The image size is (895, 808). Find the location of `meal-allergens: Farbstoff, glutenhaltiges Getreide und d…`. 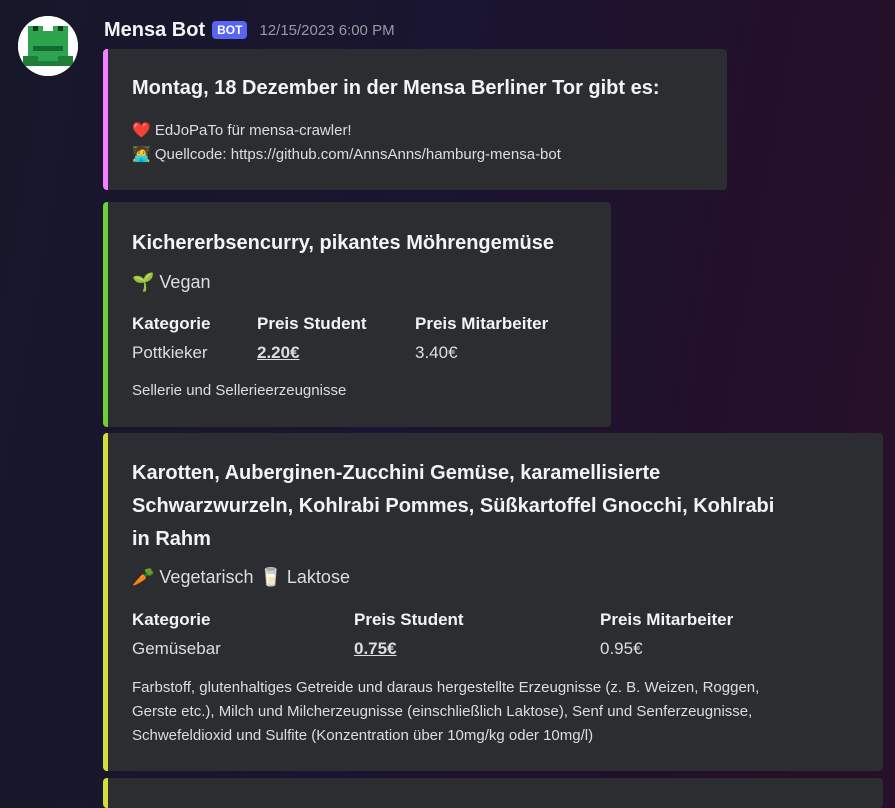

meal-allergens: Farbstoff, glutenhaltiges Getreide und d… is located at coordinates (446, 711).